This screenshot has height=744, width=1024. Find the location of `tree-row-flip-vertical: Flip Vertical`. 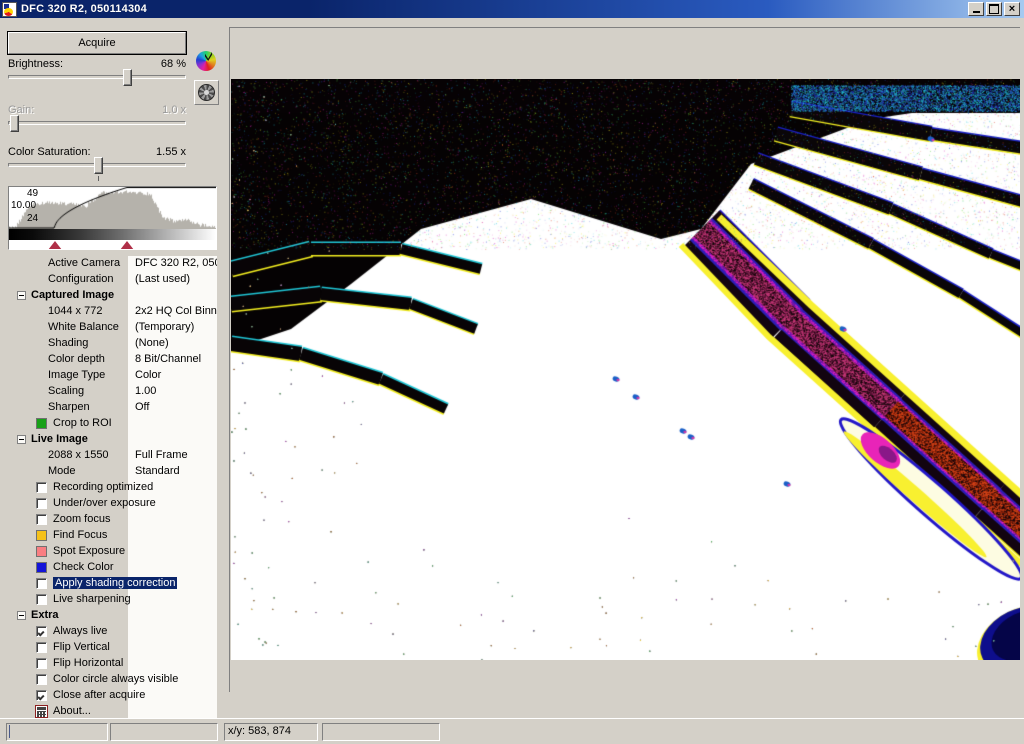

tree-row-flip-vertical: Flip Vertical is located at coordinates (112, 648).